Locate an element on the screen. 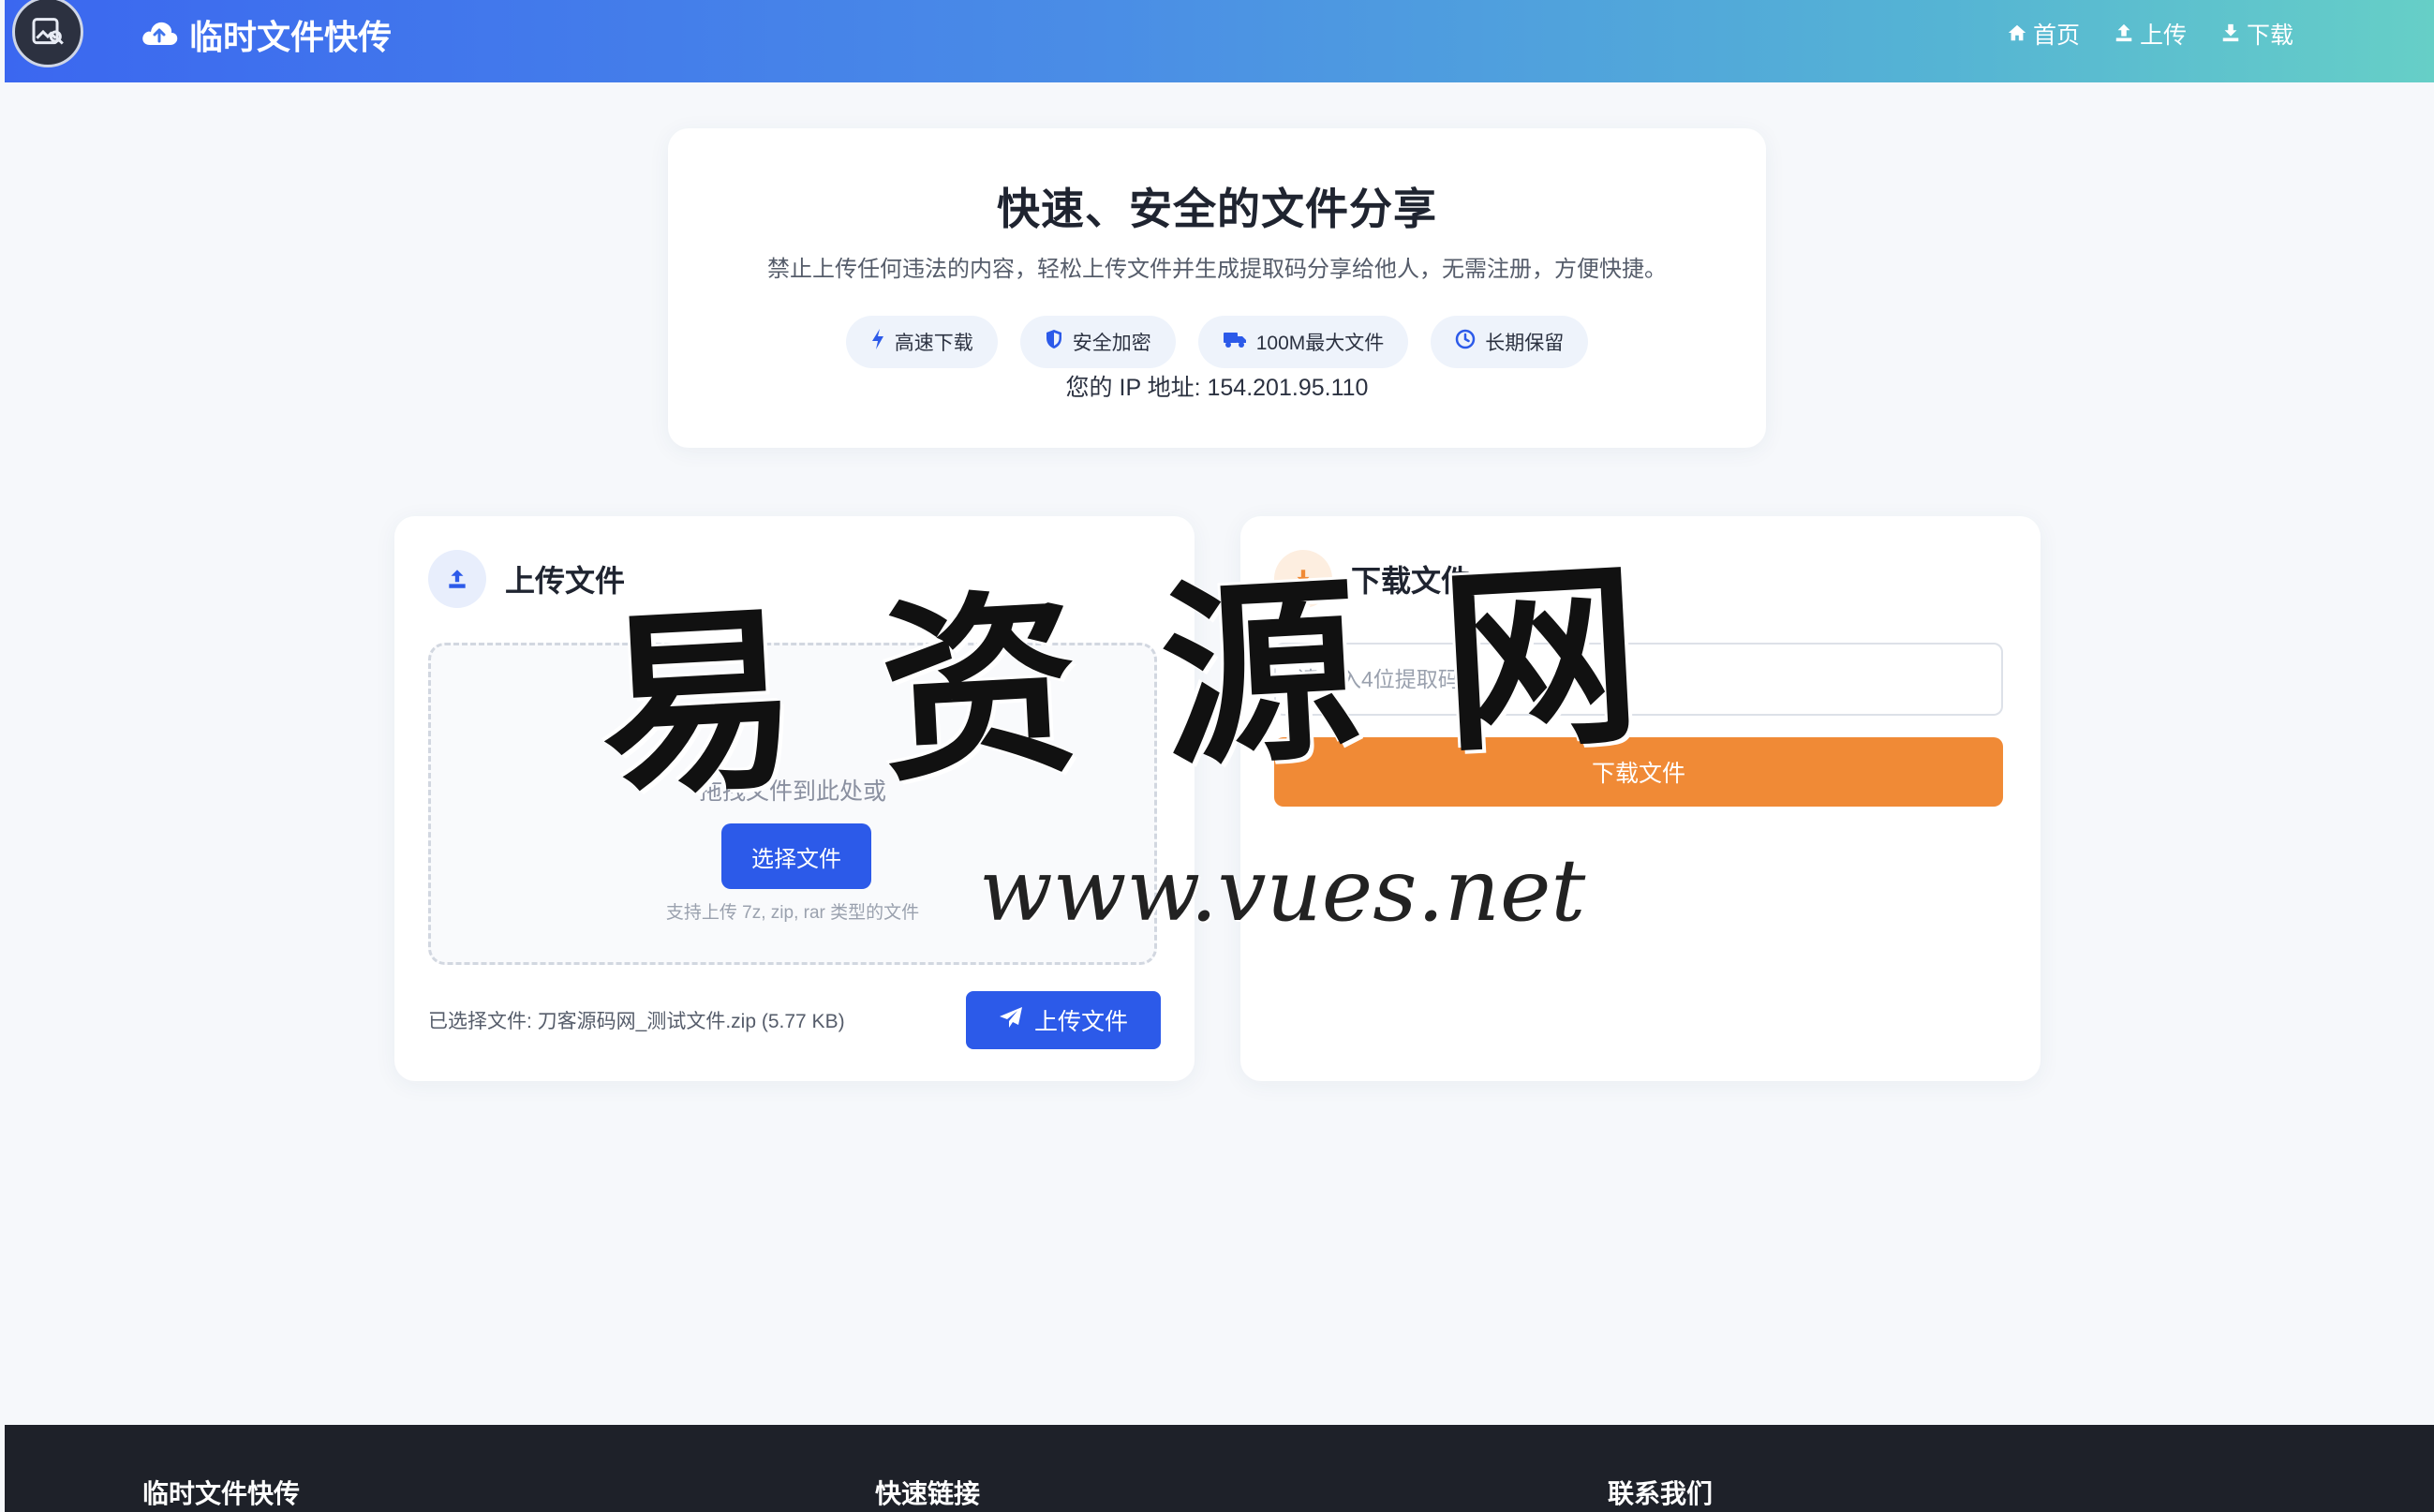  selected-file-info: 已选择文件: 刀客源码网_测试文件.zip (5.77 KB) is located at coordinates (636, 1021).